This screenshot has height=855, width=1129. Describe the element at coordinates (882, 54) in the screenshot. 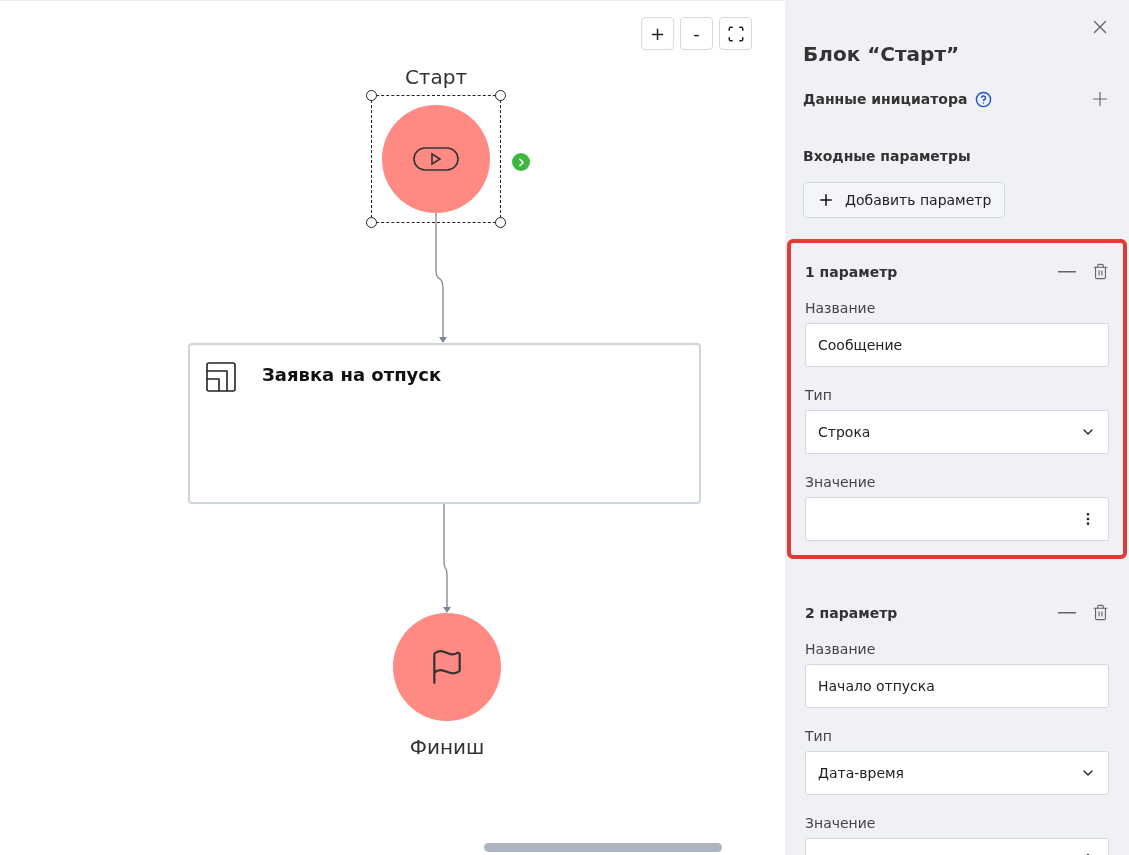

I see `panel-title: Блок “Старт”` at that location.